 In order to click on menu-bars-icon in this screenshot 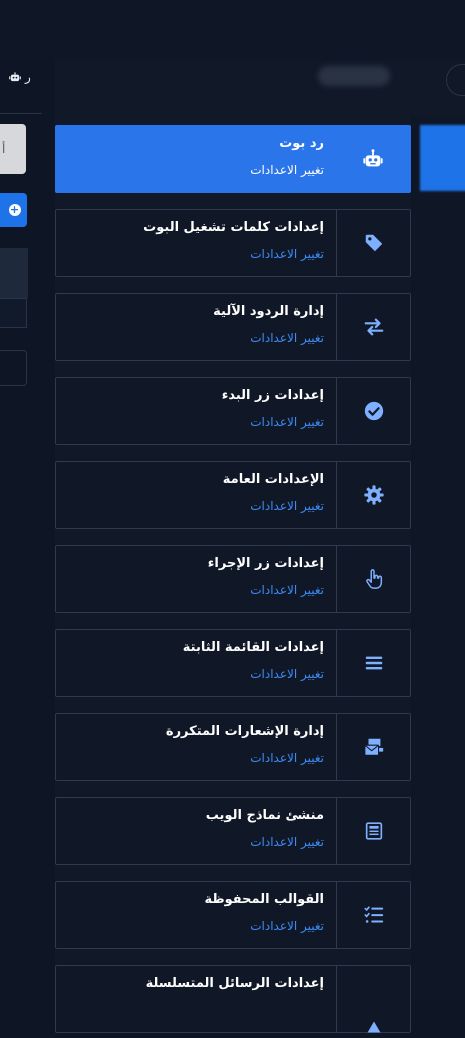, I will do `click(373, 663)`.